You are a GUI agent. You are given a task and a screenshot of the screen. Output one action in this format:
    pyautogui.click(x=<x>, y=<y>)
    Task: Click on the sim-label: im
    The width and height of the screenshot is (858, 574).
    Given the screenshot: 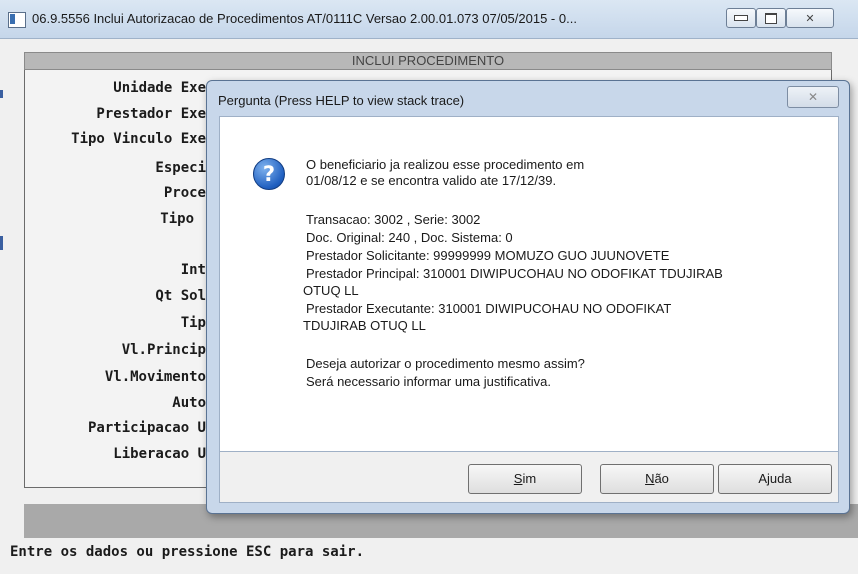 What is the action you would take?
    pyautogui.click(x=529, y=478)
    